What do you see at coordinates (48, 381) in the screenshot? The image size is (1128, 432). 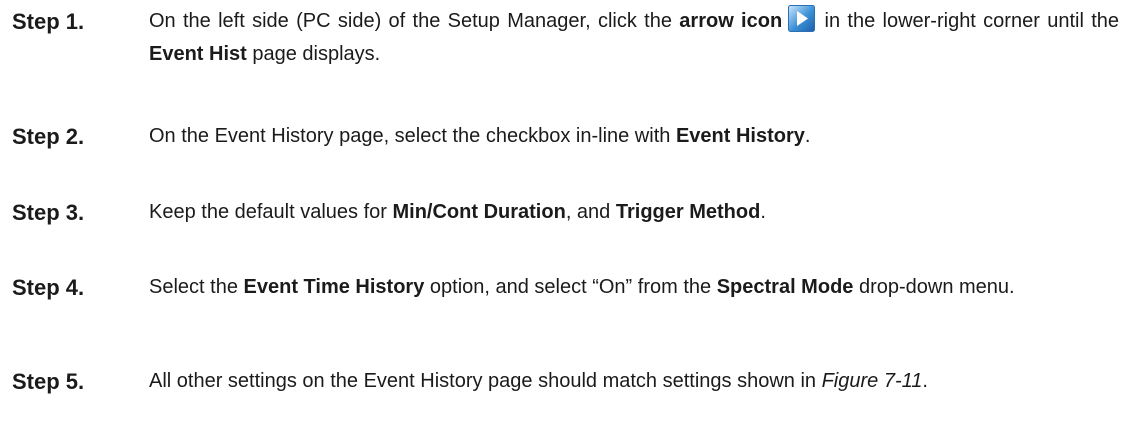 I see `step-label: Step 5.` at bounding box center [48, 381].